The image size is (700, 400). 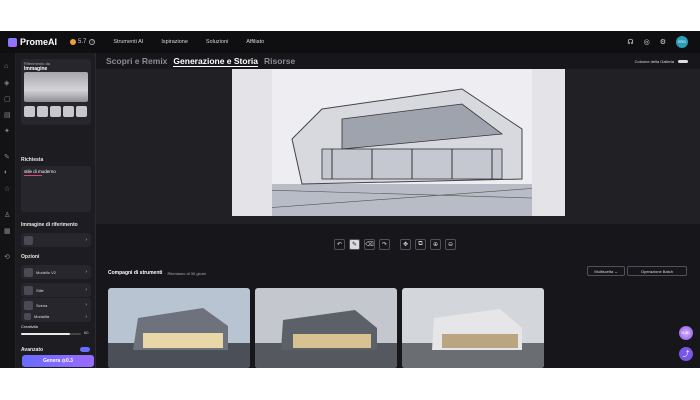 What do you see at coordinates (56, 87) in the screenshot?
I see `reference-thumbnail` at bounding box center [56, 87].